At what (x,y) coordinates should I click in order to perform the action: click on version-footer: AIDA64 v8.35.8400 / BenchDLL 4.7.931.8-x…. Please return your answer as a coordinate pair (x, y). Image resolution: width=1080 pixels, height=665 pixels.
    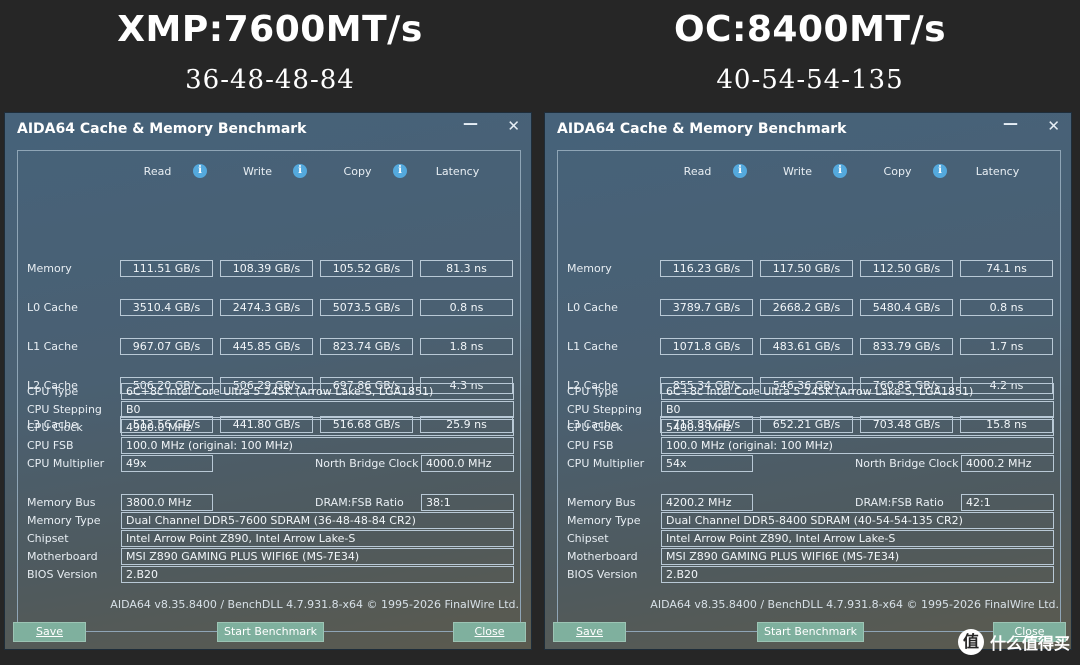
    Looking at the image, I should click on (854, 604).